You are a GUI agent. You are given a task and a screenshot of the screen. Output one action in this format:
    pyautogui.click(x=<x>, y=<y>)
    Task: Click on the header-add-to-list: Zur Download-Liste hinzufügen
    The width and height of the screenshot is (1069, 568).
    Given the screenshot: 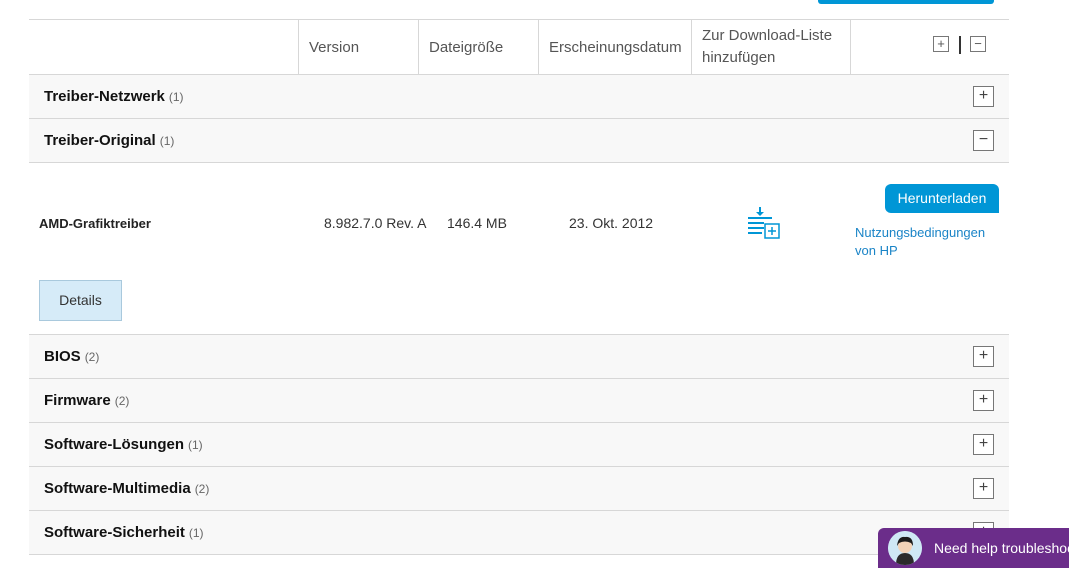 What is the action you would take?
    pyautogui.click(x=770, y=47)
    